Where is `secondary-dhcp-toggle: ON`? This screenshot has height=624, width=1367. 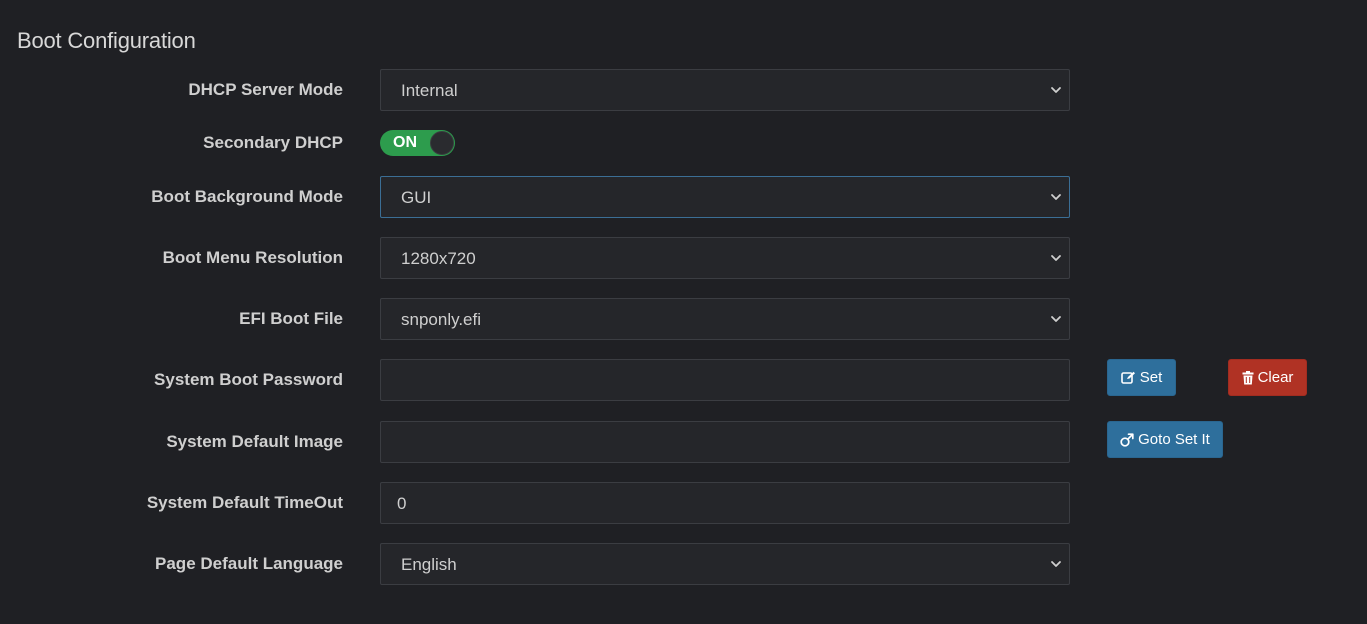
secondary-dhcp-toggle: ON is located at coordinates (417, 143).